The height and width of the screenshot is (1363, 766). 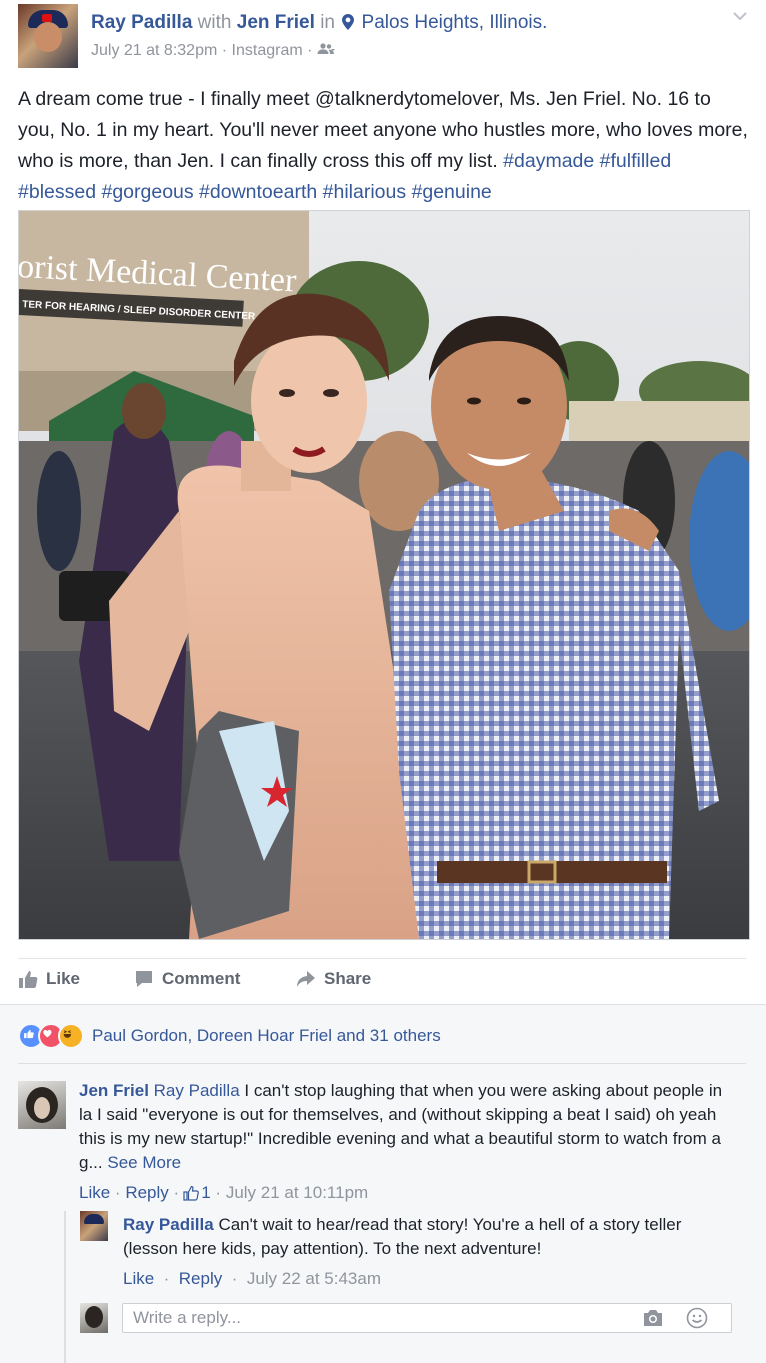 I want to click on author-name-link: Ray Padilla, so click(x=141, y=22).